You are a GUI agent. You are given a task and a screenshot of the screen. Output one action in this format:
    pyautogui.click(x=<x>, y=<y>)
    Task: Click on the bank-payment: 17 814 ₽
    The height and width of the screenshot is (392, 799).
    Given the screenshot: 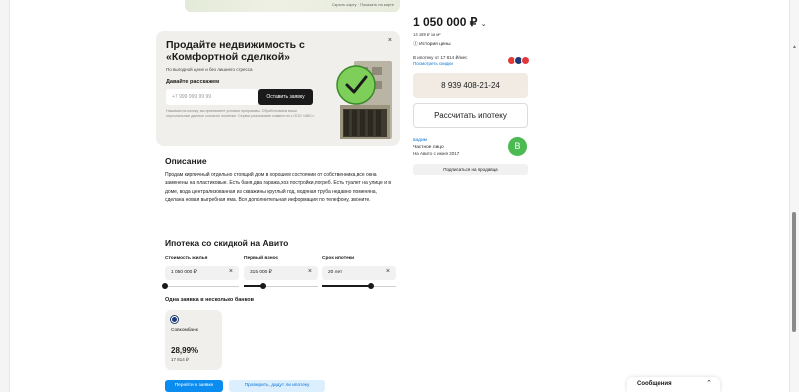 What is the action you would take?
    pyautogui.click(x=180, y=359)
    